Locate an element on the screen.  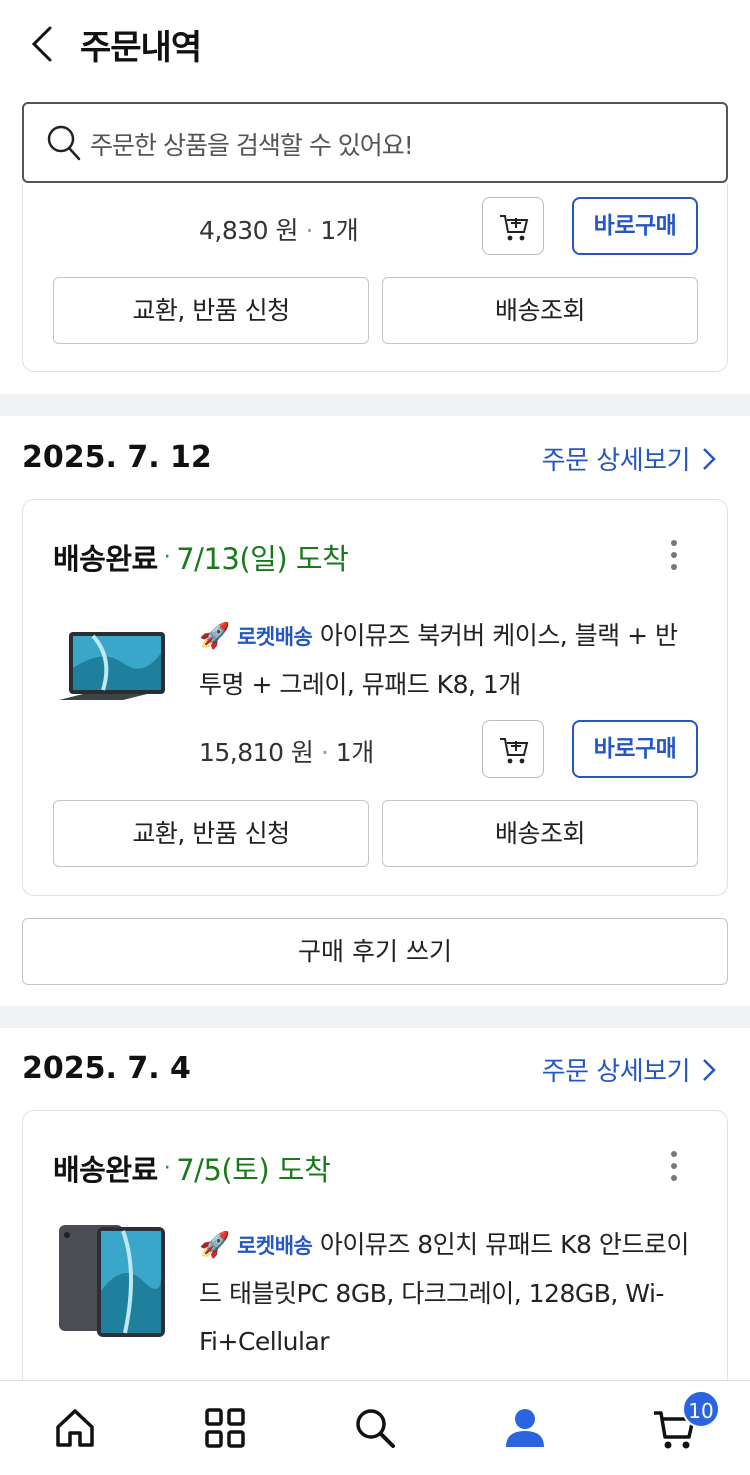
chevron-left-icon is located at coordinates (41, 44).